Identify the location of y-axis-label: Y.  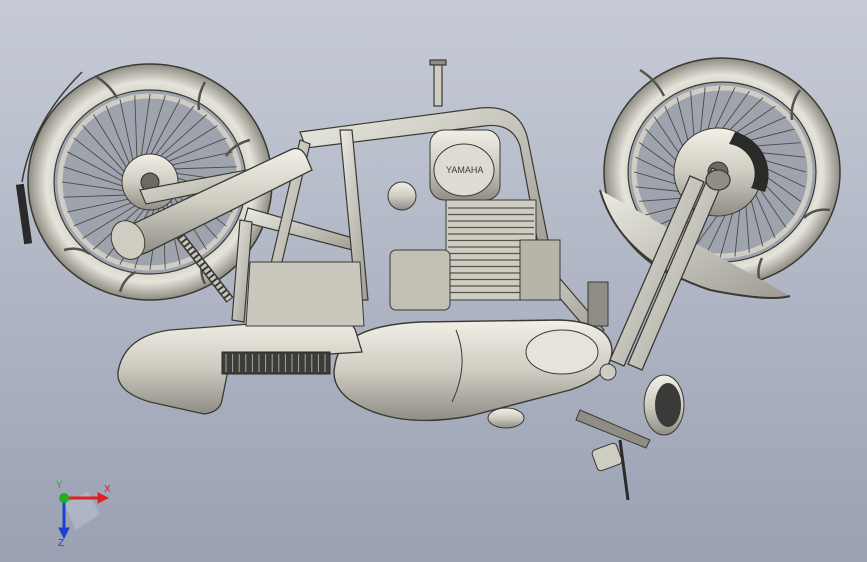
(59, 485).